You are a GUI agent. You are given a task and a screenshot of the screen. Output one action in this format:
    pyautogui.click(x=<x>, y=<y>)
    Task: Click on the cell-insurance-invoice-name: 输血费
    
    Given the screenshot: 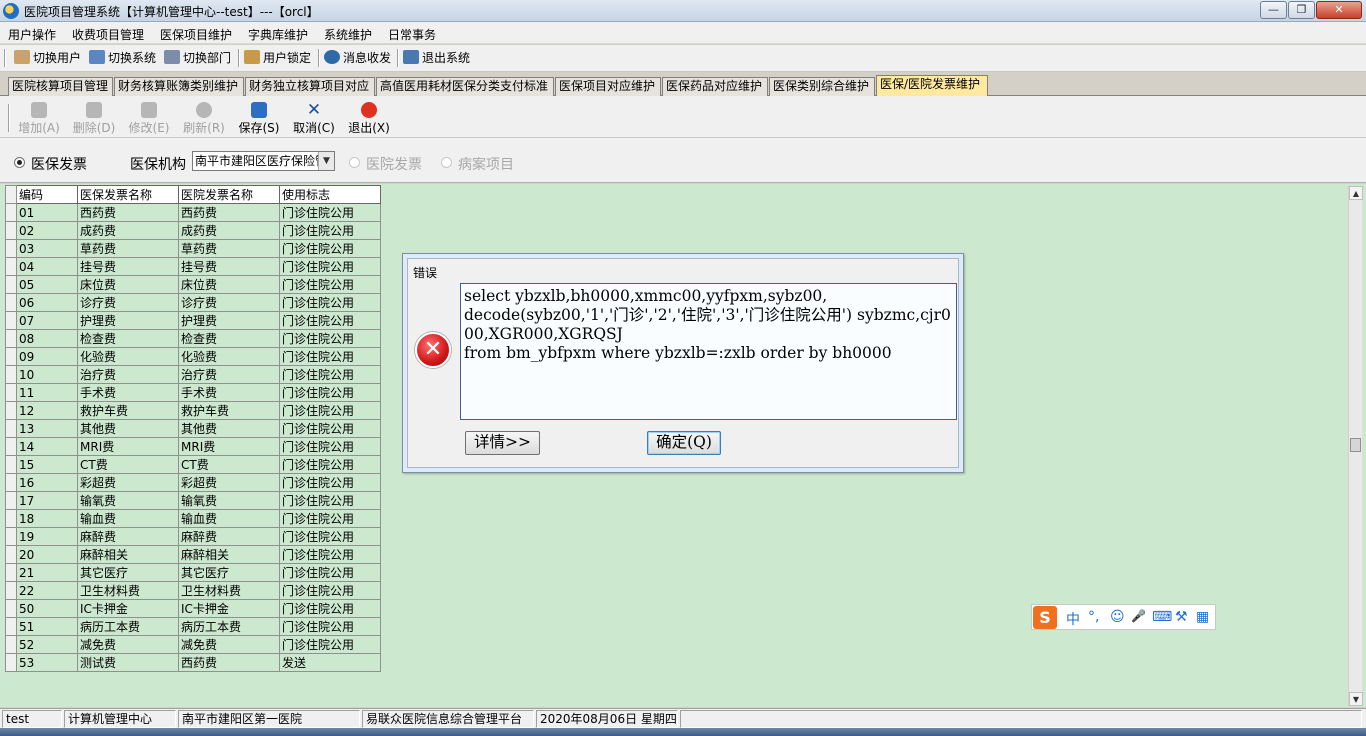 What is the action you would take?
    pyautogui.click(x=128, y=518)
    